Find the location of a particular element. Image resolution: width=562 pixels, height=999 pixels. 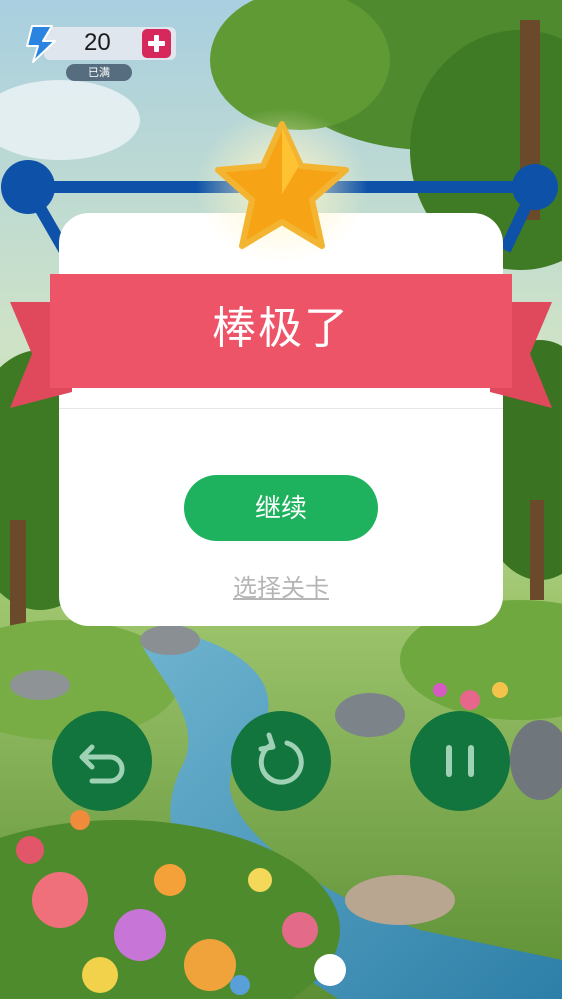

pause-icon is located at coordinates (460, 761).